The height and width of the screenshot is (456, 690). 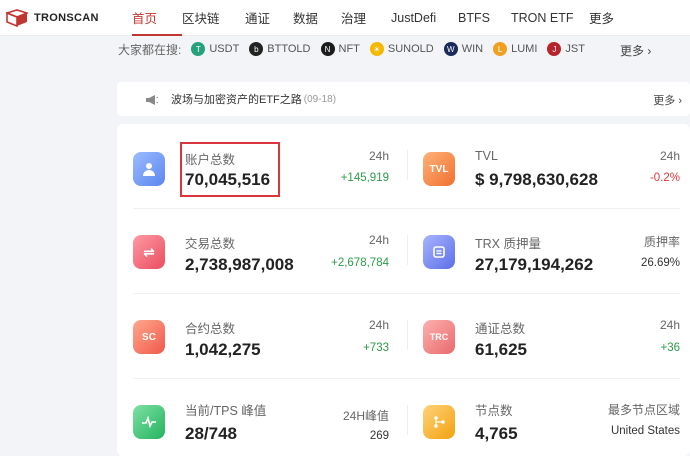 I want to click on stat-value: 27,179,194,262, so click(x=534, y=264).